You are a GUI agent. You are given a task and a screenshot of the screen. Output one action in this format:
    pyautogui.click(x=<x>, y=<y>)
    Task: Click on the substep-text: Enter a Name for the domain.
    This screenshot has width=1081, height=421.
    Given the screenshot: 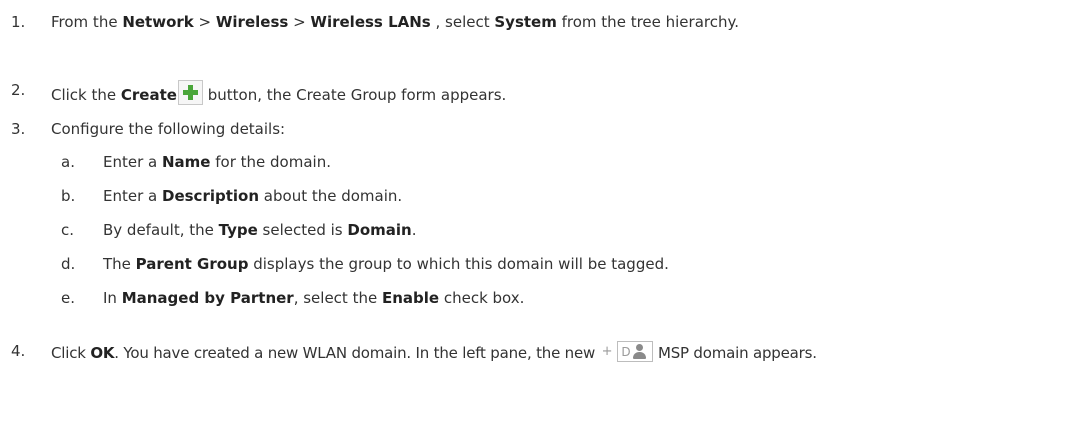 What is the action you would take?
    pyautogui.click(x=217, y=162)
    